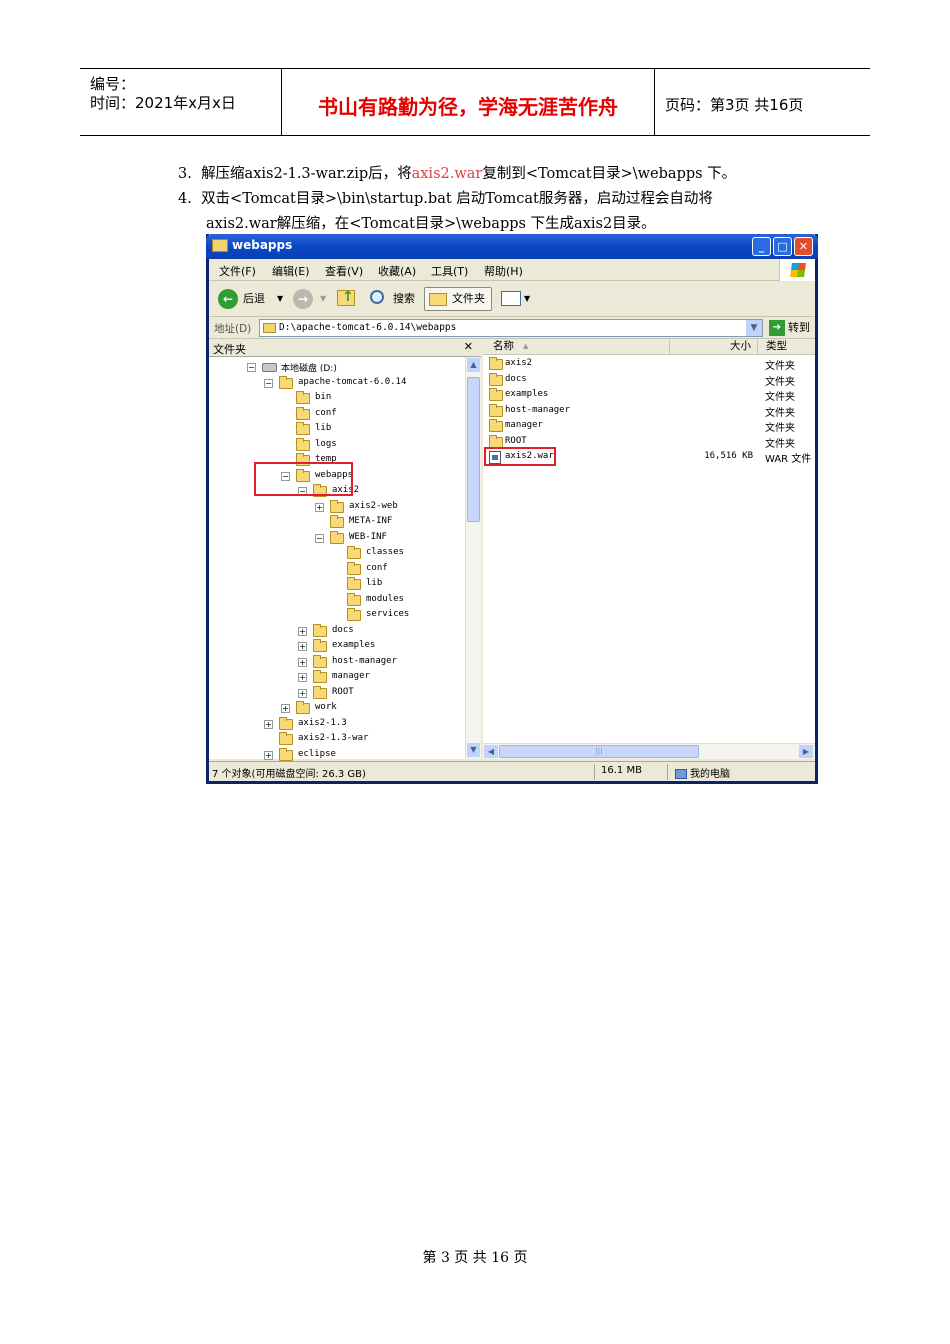  What do you see at coordinates (291, 271) in the screenshot?
I see `menu-edit: 编辑(E)` at bounding box center [291, 271].